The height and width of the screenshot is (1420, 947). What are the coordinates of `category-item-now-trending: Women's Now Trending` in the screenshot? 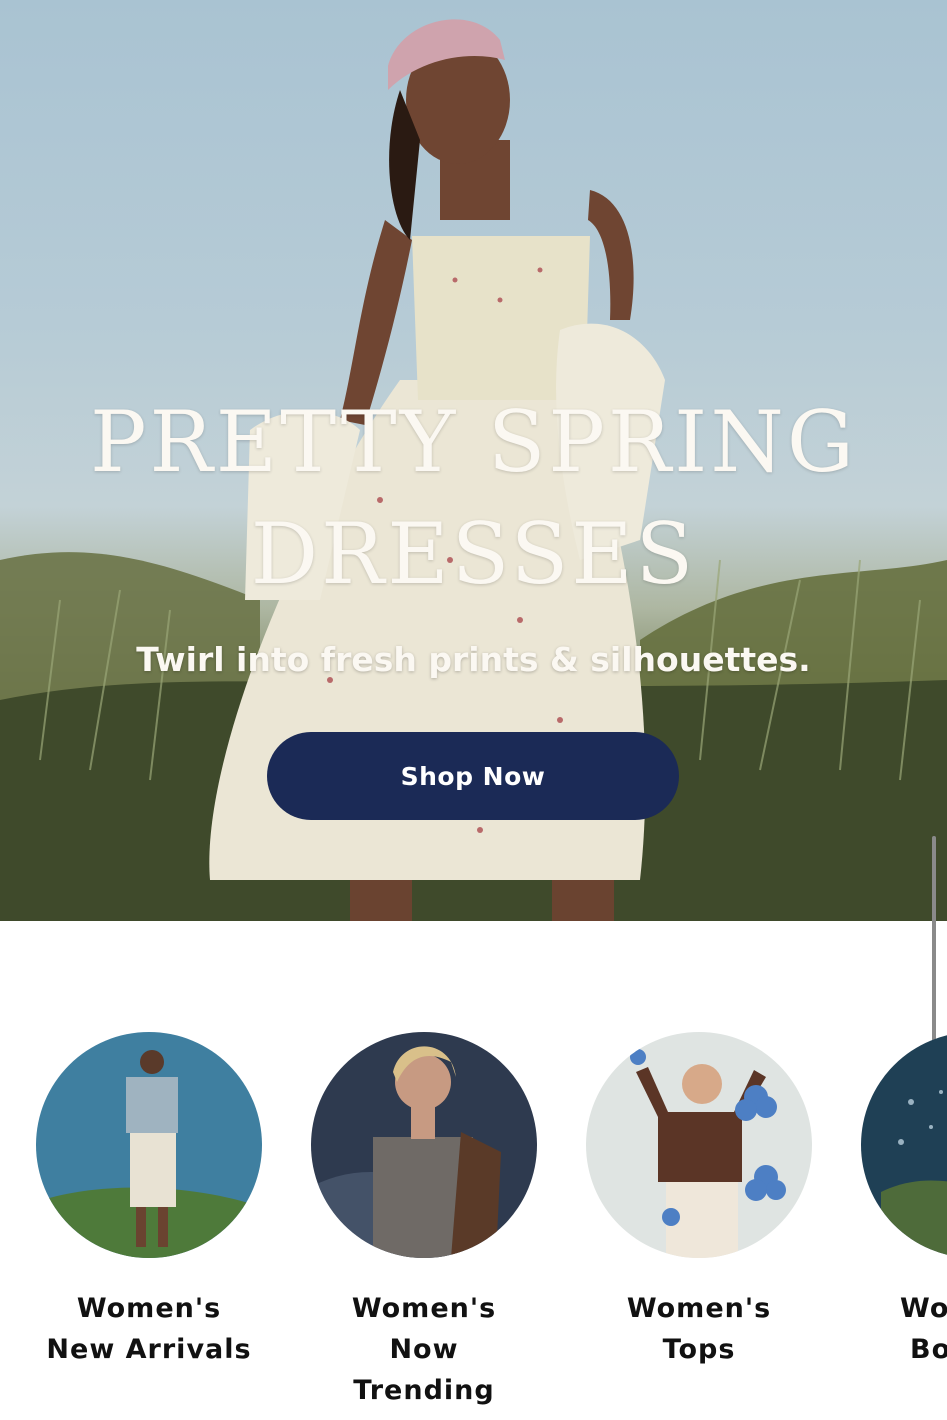 It's located at (424, 1221).